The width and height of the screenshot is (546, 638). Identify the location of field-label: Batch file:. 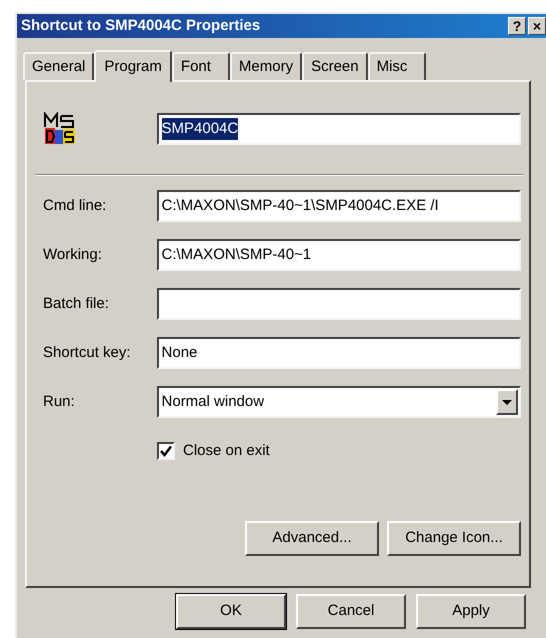
(76, 304).